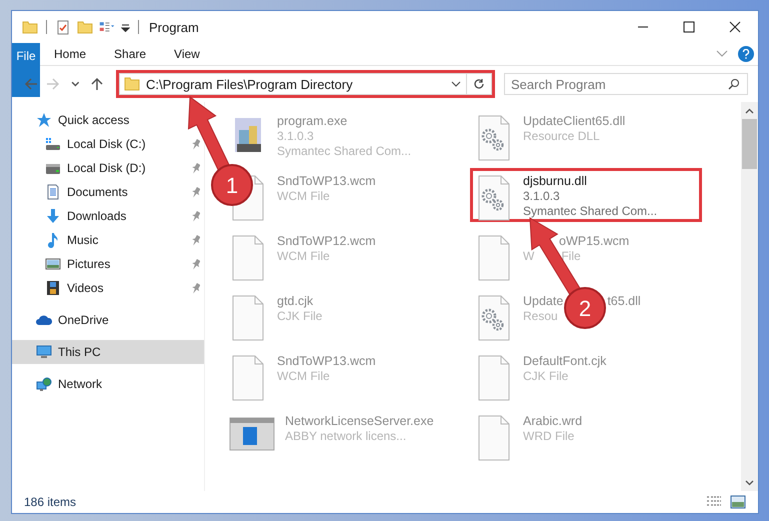 Image resolution: width=769 pixels, height=521 pixels. Describe the element at coordinates (749, 483) in the screenshot. I see `down-caret-icon` at that location.